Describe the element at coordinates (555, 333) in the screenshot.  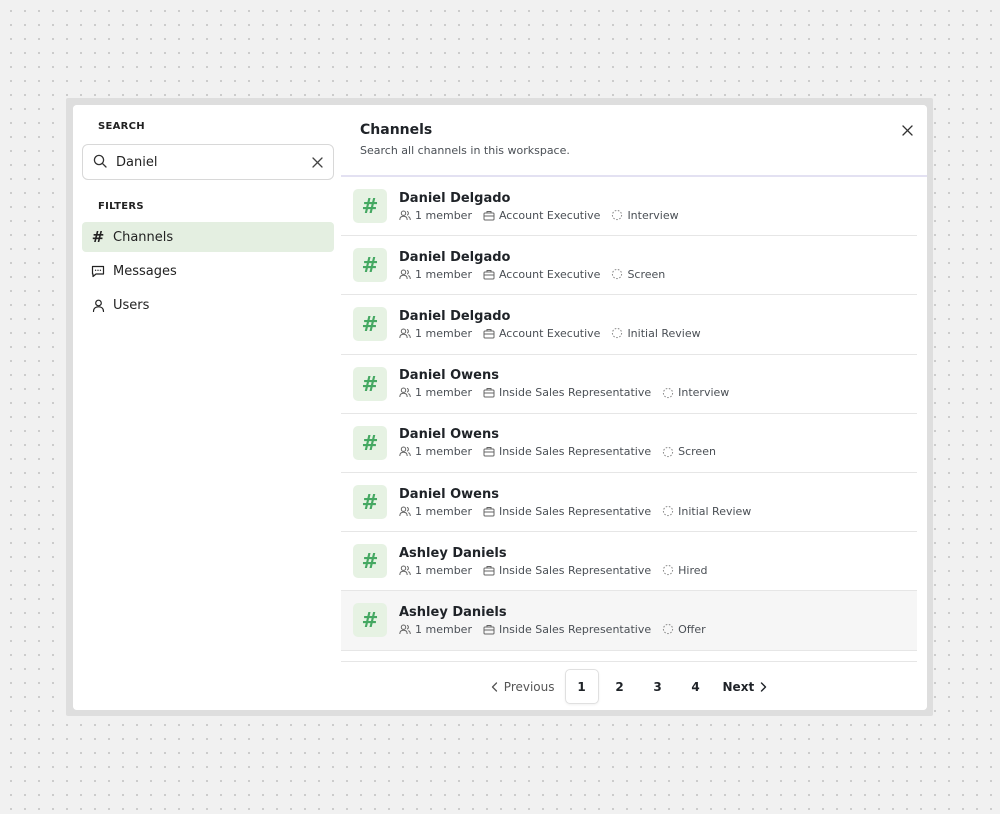
I see `channel-meta: 1 member Account Executive Initial Review` at that location.